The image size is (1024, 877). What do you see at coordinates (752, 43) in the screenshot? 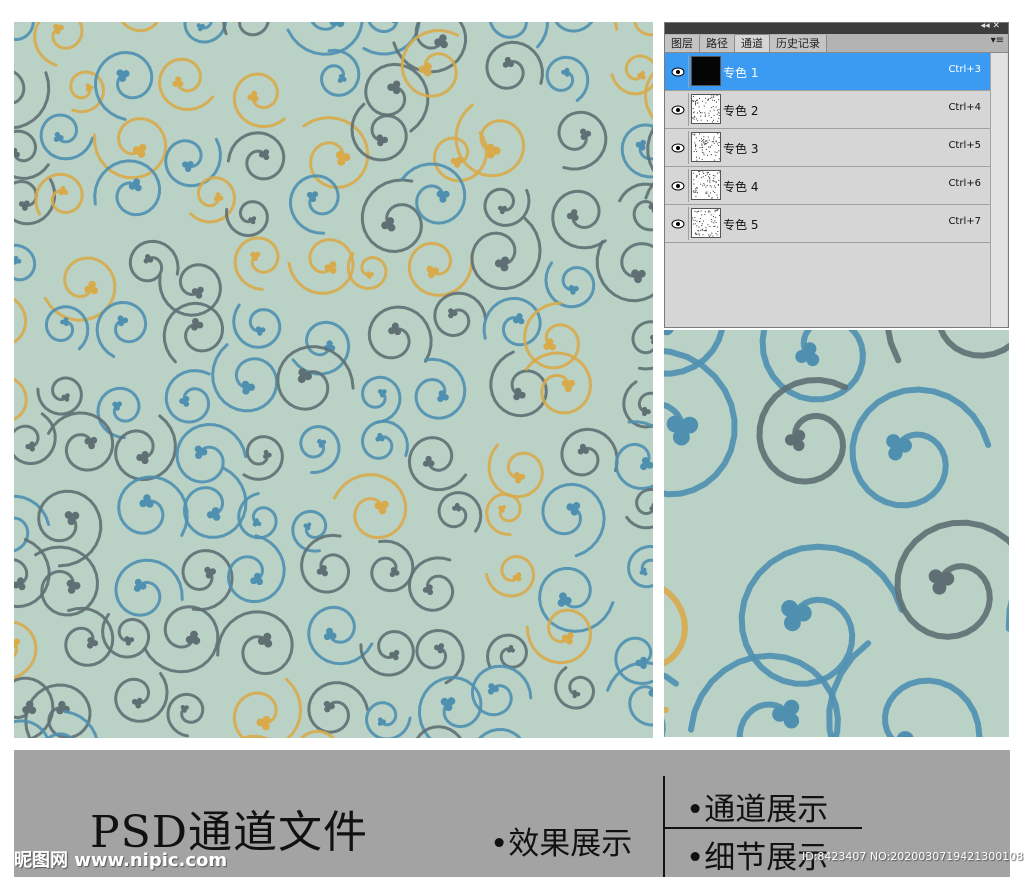
I see `tab-channels: 通道` at bounding box center [752, 43].